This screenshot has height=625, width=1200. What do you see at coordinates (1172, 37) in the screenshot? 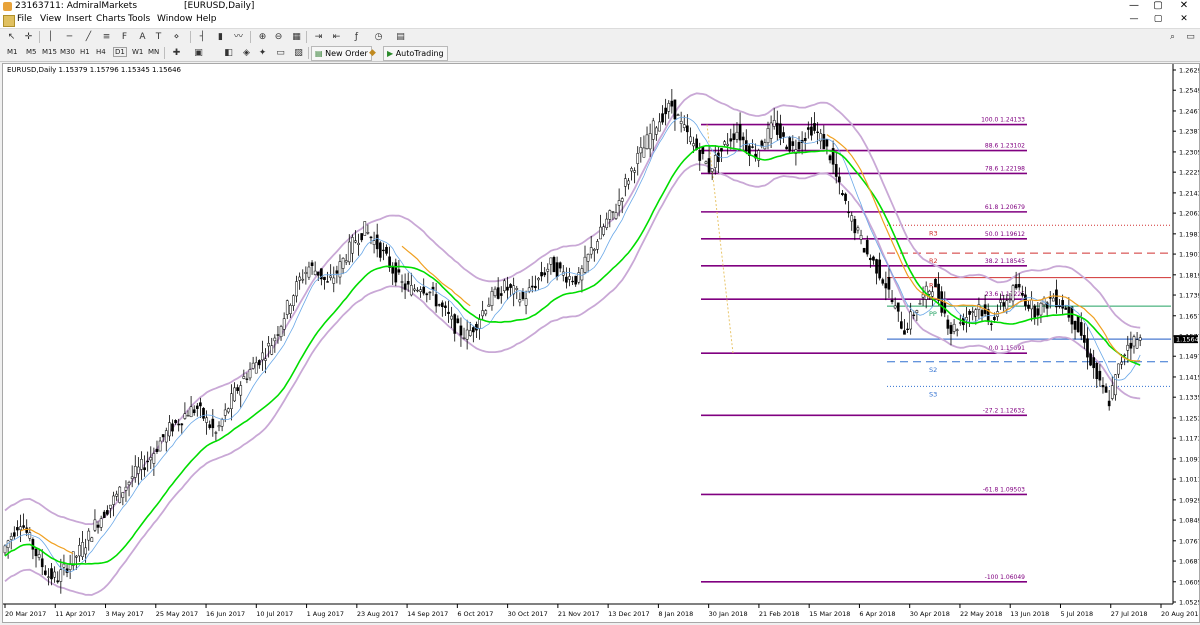
I see `search-icon: ⌕` at bounding box center [1172, 37].